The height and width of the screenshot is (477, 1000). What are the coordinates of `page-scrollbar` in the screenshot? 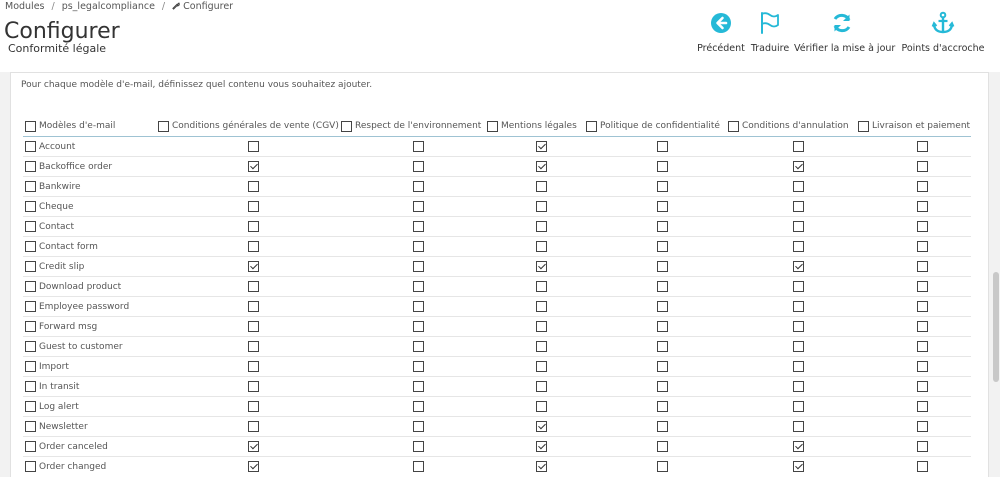 It's located at (996, 274).